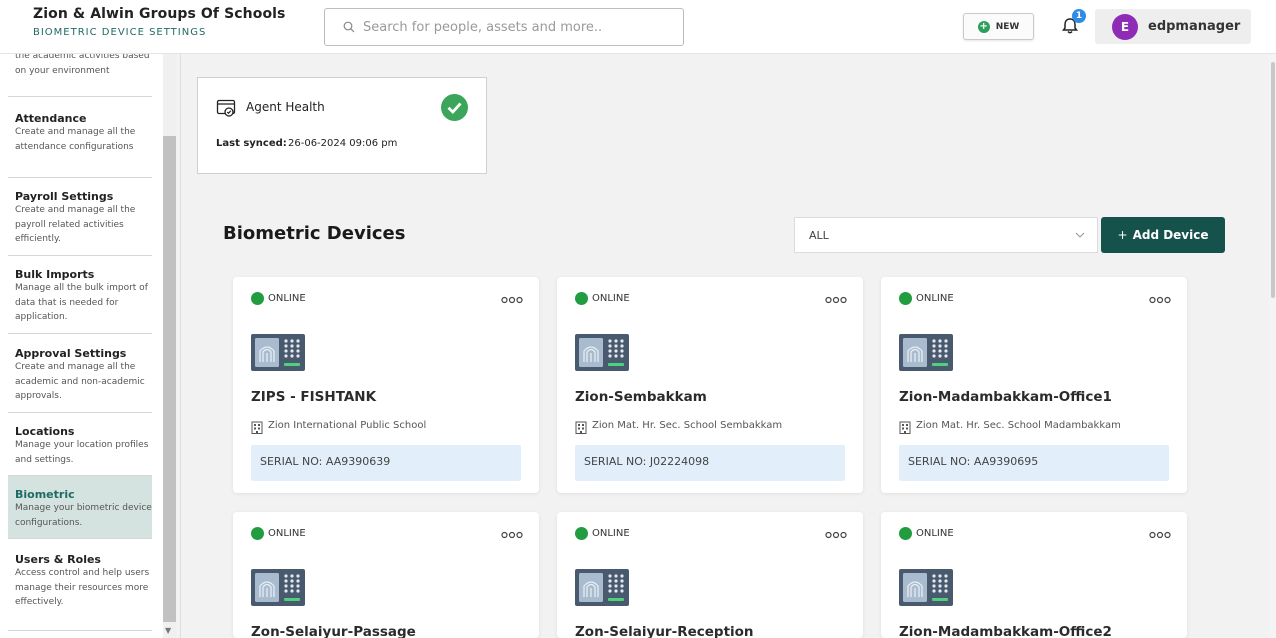 The width and height of the screenshot is (1276, 638). Describe the element at coordinates (386, 575) in the screenshot. I see `device-card: ONLINE Zon-Selaiyur-Passage` at that location.